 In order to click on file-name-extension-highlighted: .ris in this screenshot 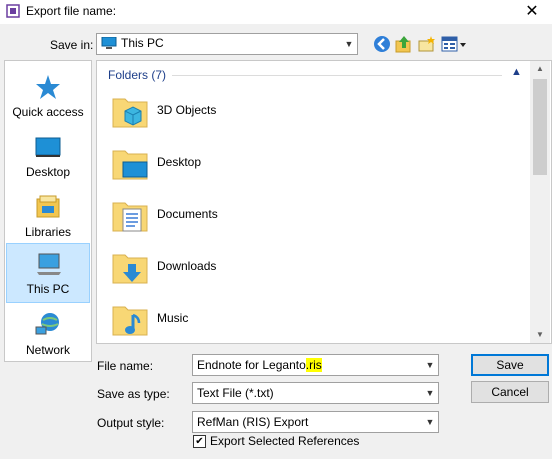, I will do `click(313, 365)`.